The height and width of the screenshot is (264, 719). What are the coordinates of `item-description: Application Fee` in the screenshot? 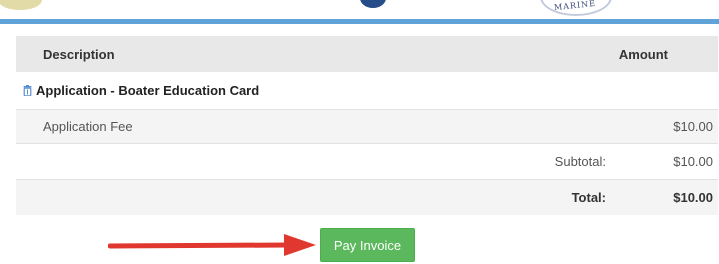 It's located at (88, 126).